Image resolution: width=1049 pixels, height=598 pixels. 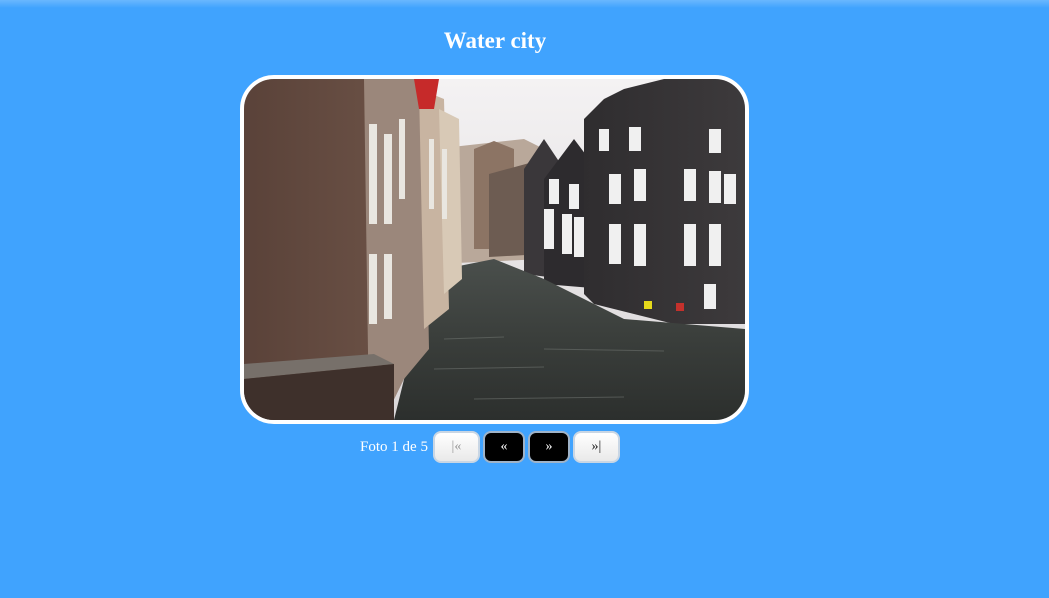 I want to click on previous-photo-button: «, so click(x=503, y=447).